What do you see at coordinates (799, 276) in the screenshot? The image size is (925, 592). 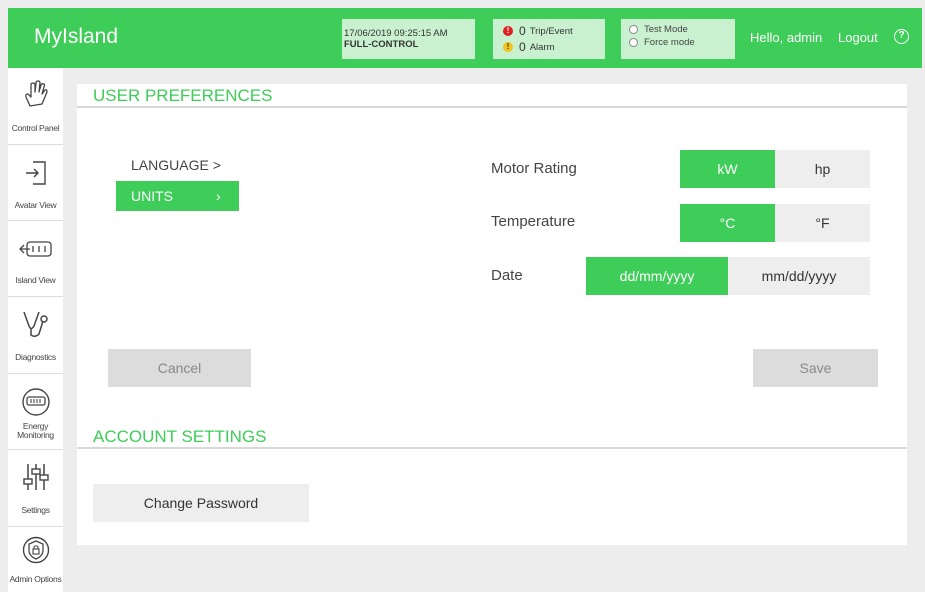 I see `date-mdy-option: mm/dd/yyyy` at bounding box center [799, 276].